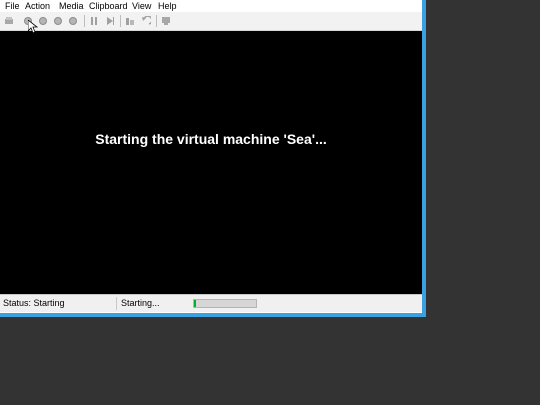 This screenshot has height=405, width=540. Describe the element at coordinates (141, 6) in the screenshot. I see `menu-view: View` at that location.